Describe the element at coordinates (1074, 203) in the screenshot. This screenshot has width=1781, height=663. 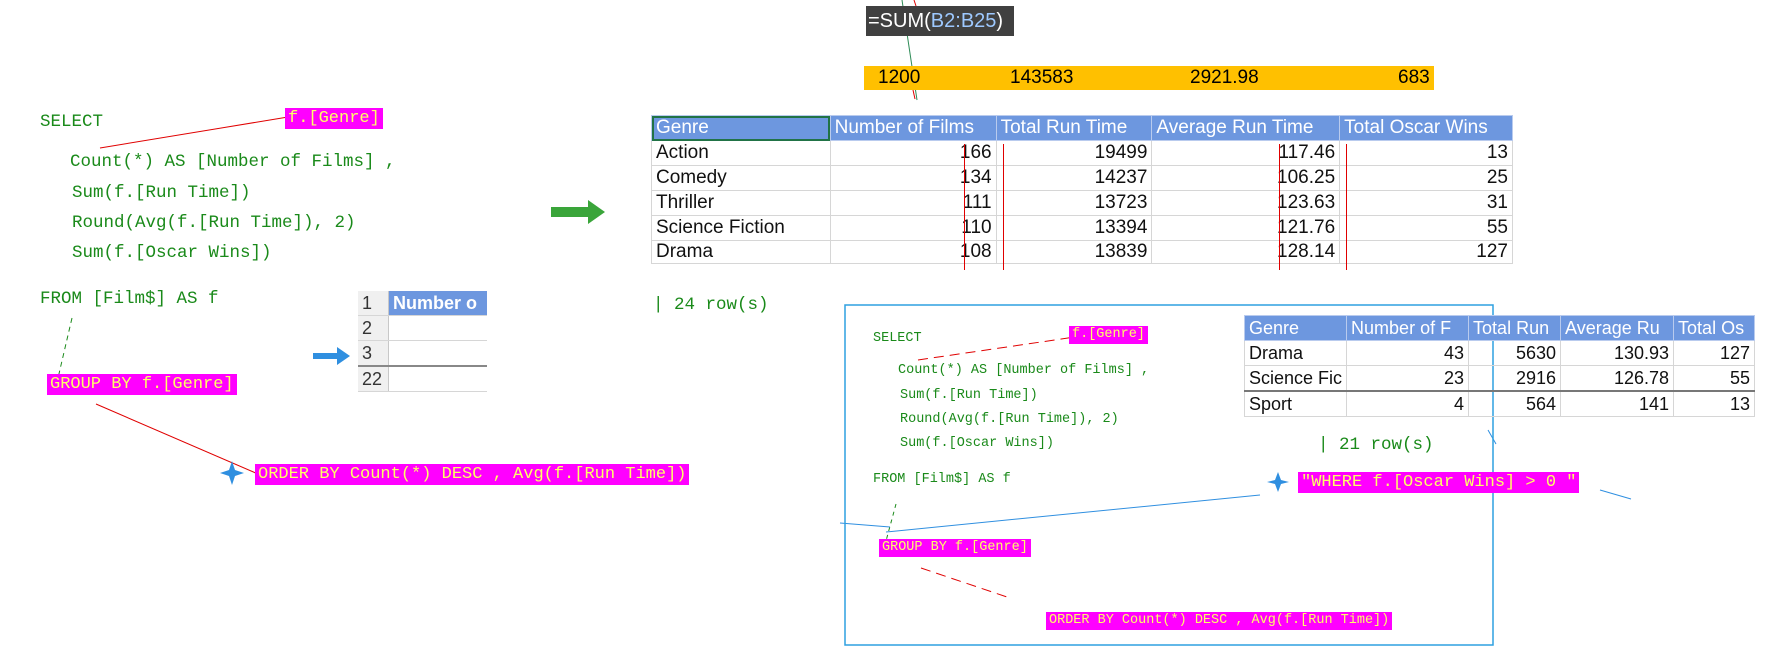
I see `cell: 13723` at that location.